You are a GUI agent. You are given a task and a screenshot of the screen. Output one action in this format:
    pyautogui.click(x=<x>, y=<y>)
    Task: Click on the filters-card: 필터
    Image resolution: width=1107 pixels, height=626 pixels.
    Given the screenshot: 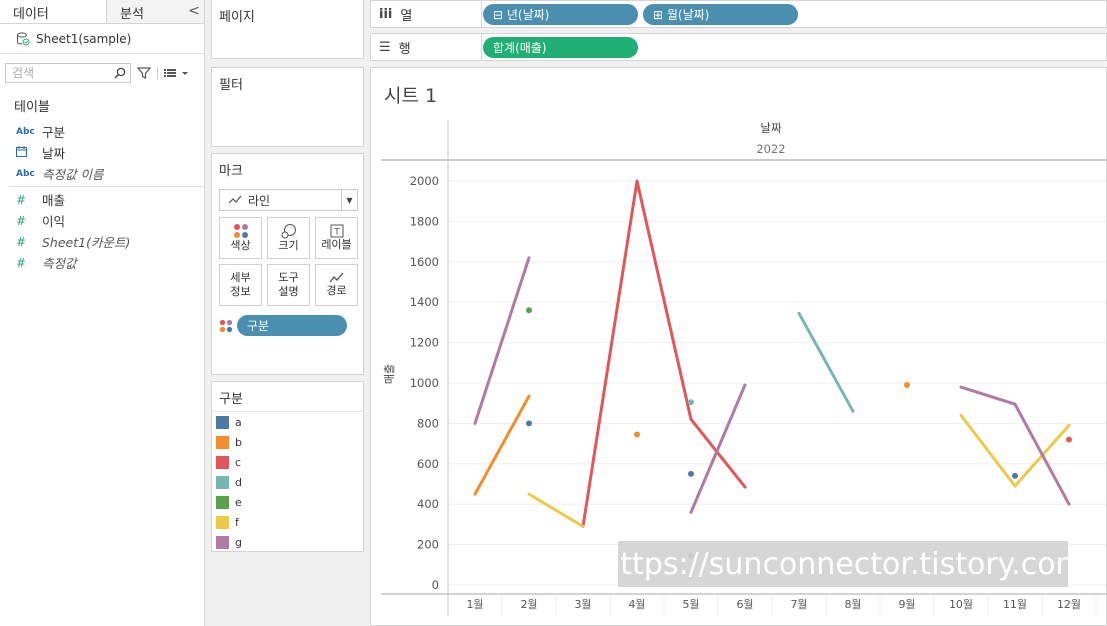 What is the action you would take?
    pyautogui.click(x=287, y=107)
    